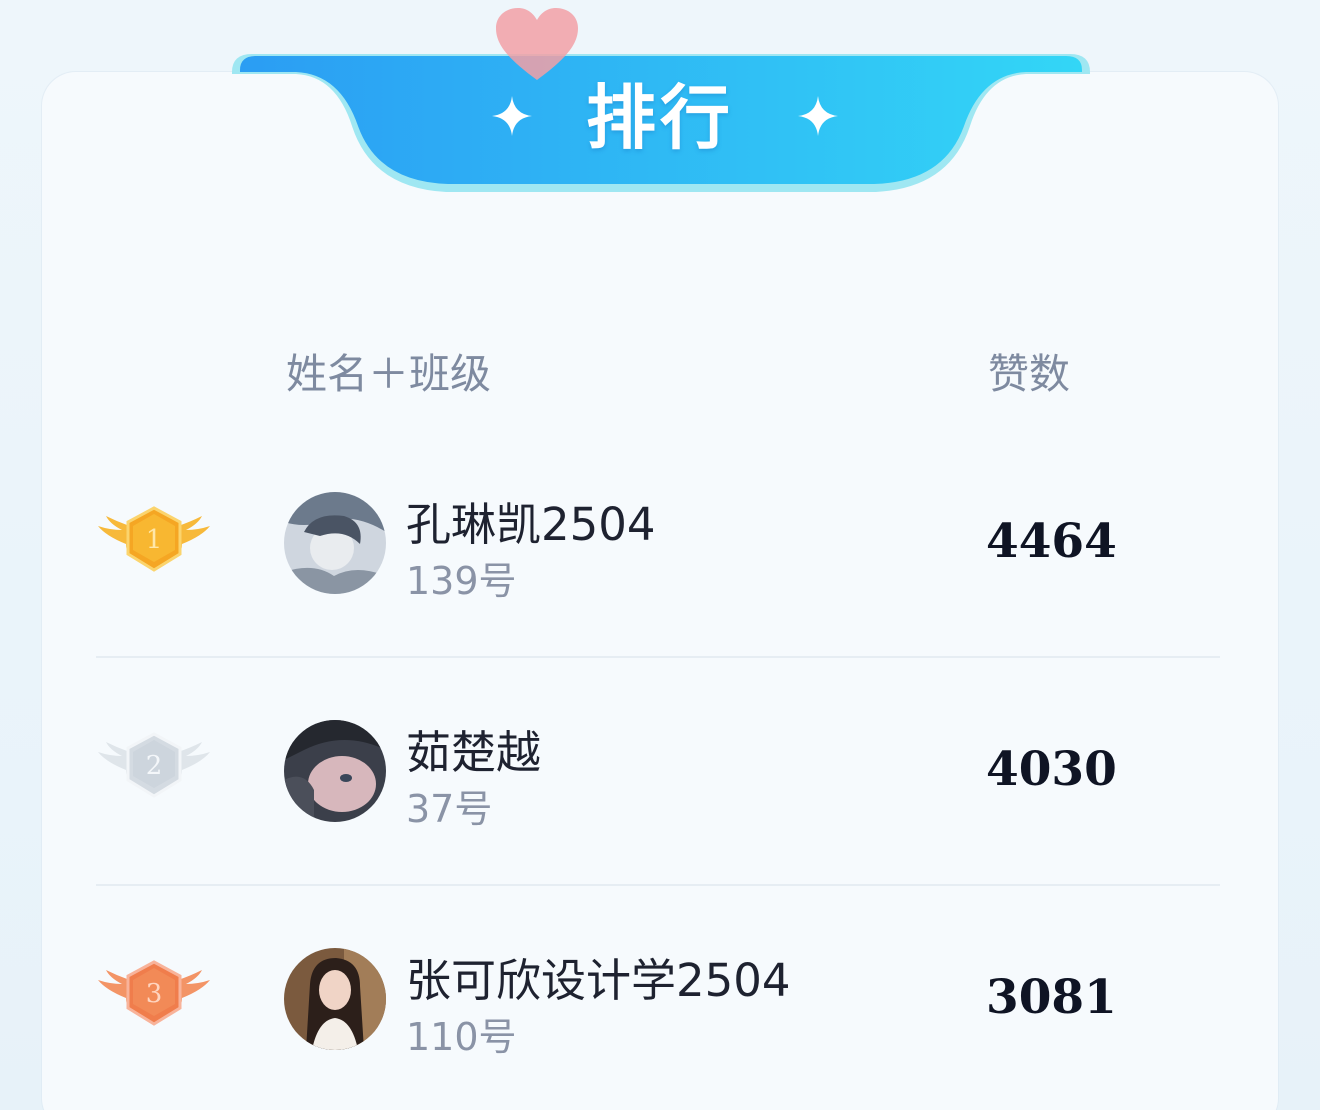  What do you see at coordinates (1029, 374) in the screenshot?
I see `likes-column-header: 赞数` at bounding box center [1029, 374].